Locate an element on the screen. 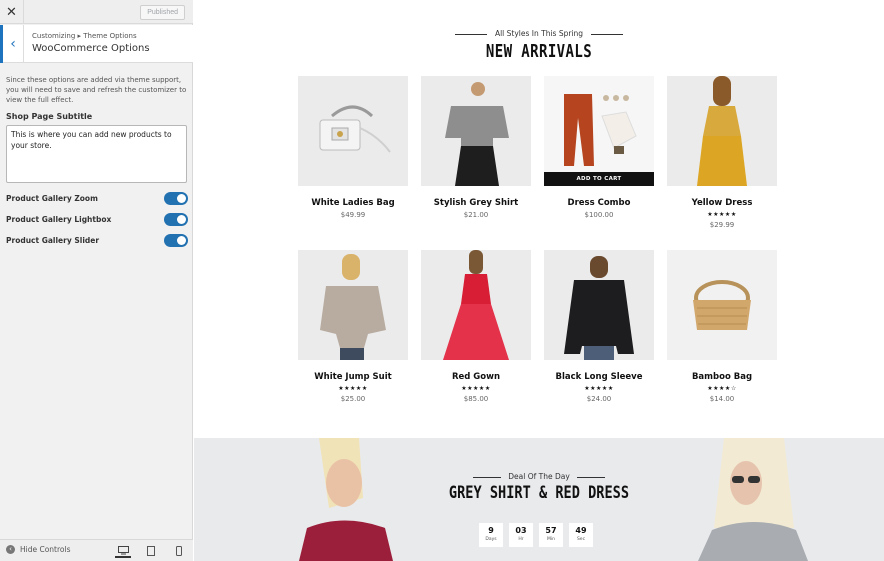 The width and height of the screenshot is (884, 561). countdown-minutes: 57 Min is located at coordinates (551, 535).